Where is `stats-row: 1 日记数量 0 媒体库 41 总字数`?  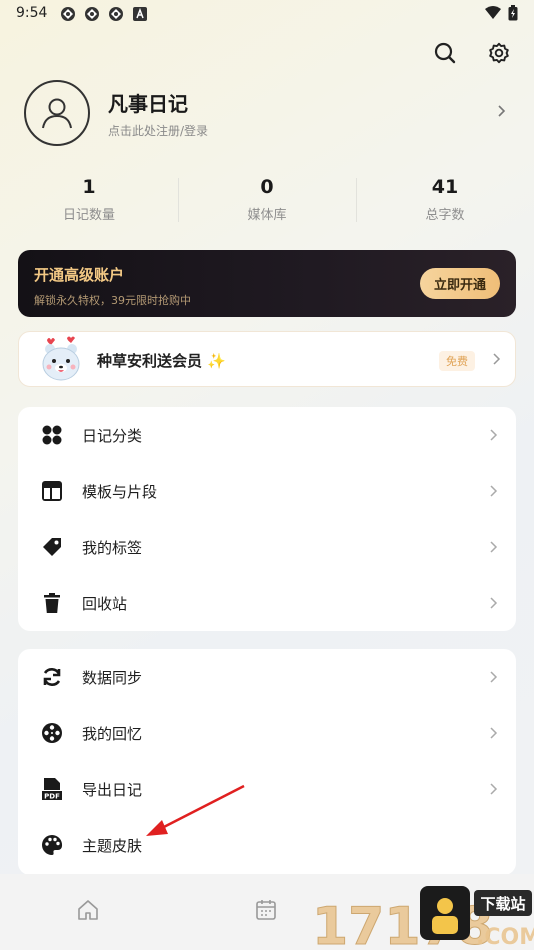
stats-row: 1 日记数量 0 媒体库 41 总字数 is located at coordinates (267, 202).